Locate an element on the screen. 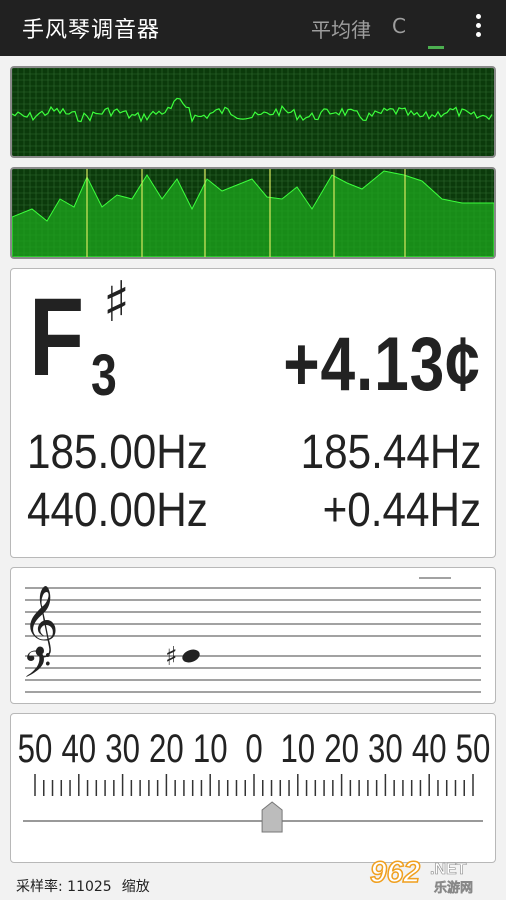 The width and height of the screenshot is (506, 900). key-selector: C is located at coordinates (399, 26).